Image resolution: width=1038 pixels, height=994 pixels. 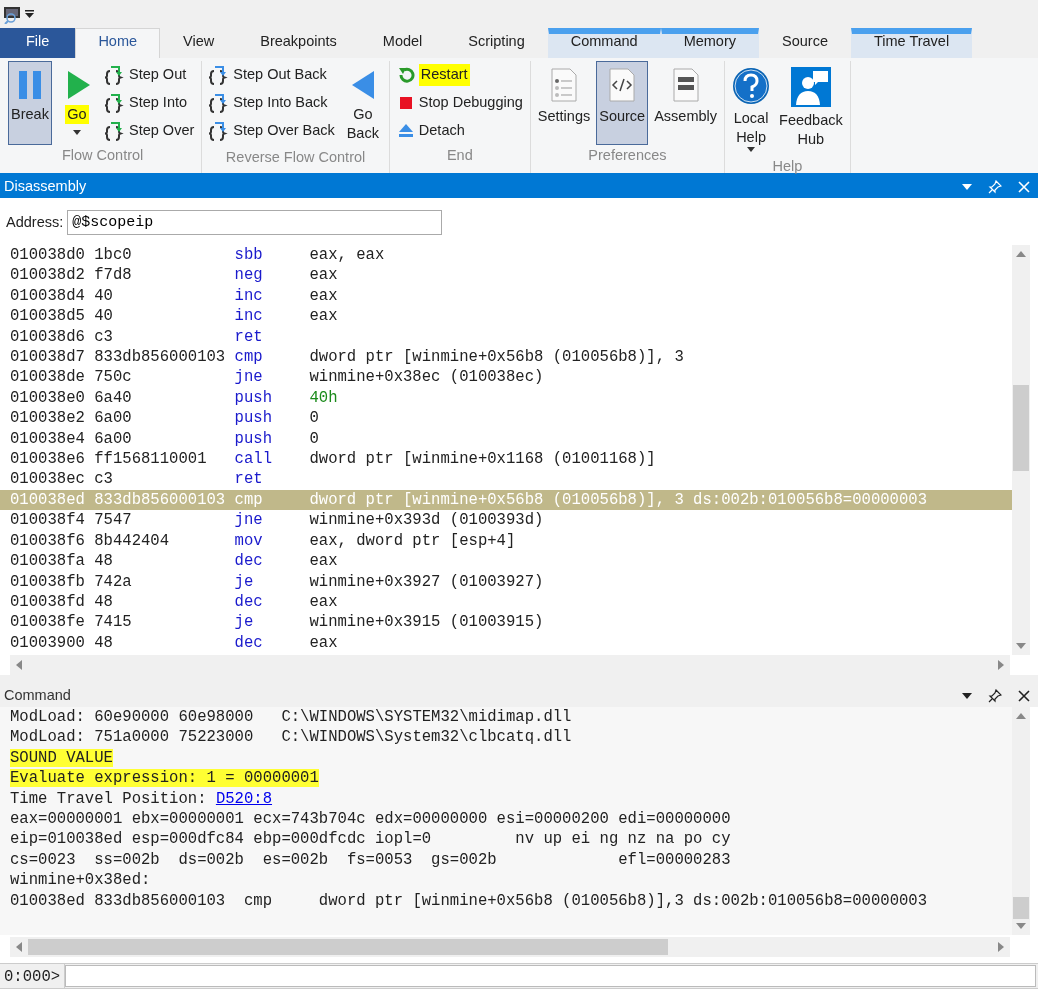 I want to click on ribbon-tab: Command, so click(x=604, y=43).